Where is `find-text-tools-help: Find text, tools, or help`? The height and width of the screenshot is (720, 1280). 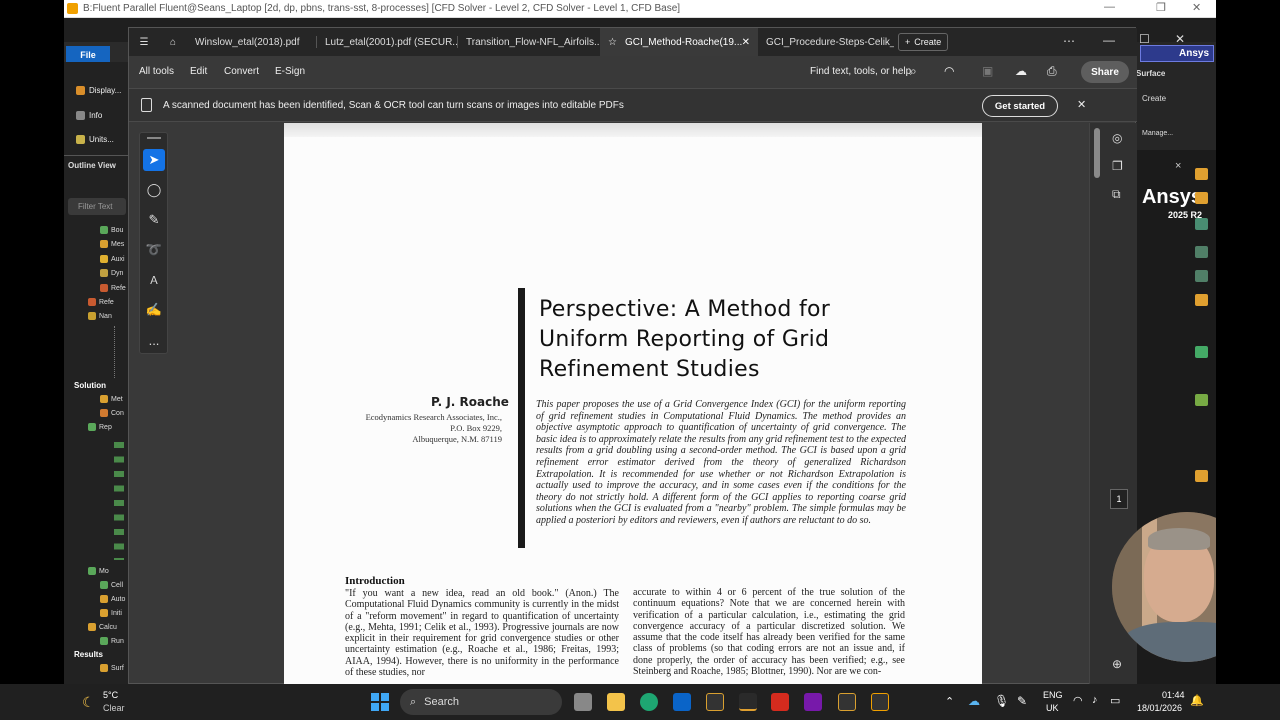 find-text-tools-help: Find text, tools, or help is located at coordinates (860, 71).